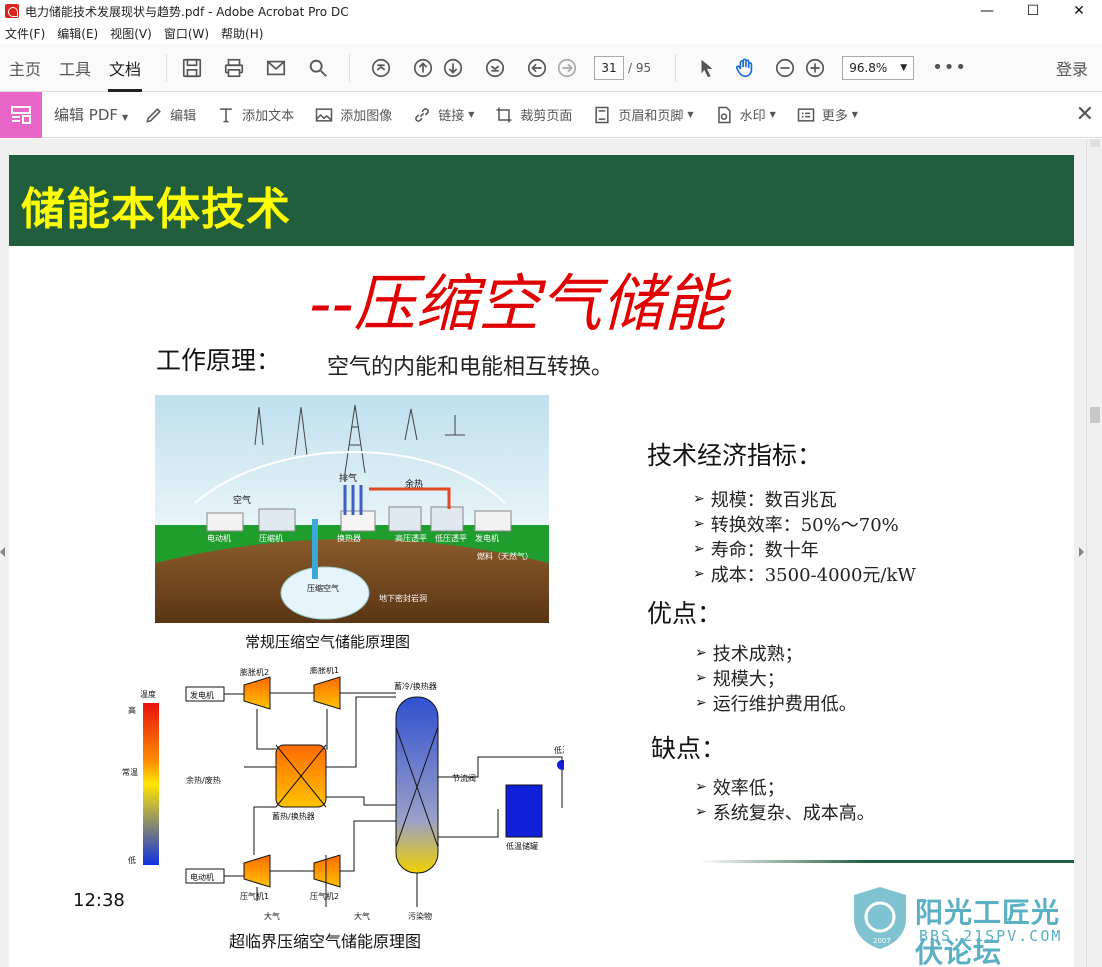 This screenshot has height=967, width=1102. Describe the element at coordinates (75, 68) in the screenshot. I see `tab-tools: 工具` at that location.